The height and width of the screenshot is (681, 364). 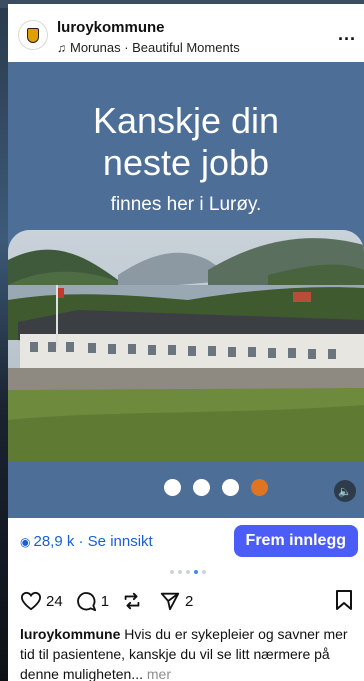 What do you see at coordinates (189, 601) in the screenshot?
I see `share-count: 2` at bounding box center [189, 601].